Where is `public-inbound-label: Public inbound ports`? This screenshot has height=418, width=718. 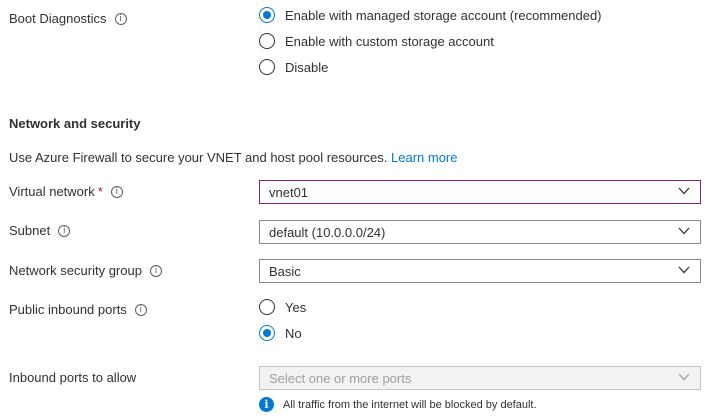
public-inbound-label: Public inbound ports is located at coordinates (68, 309).